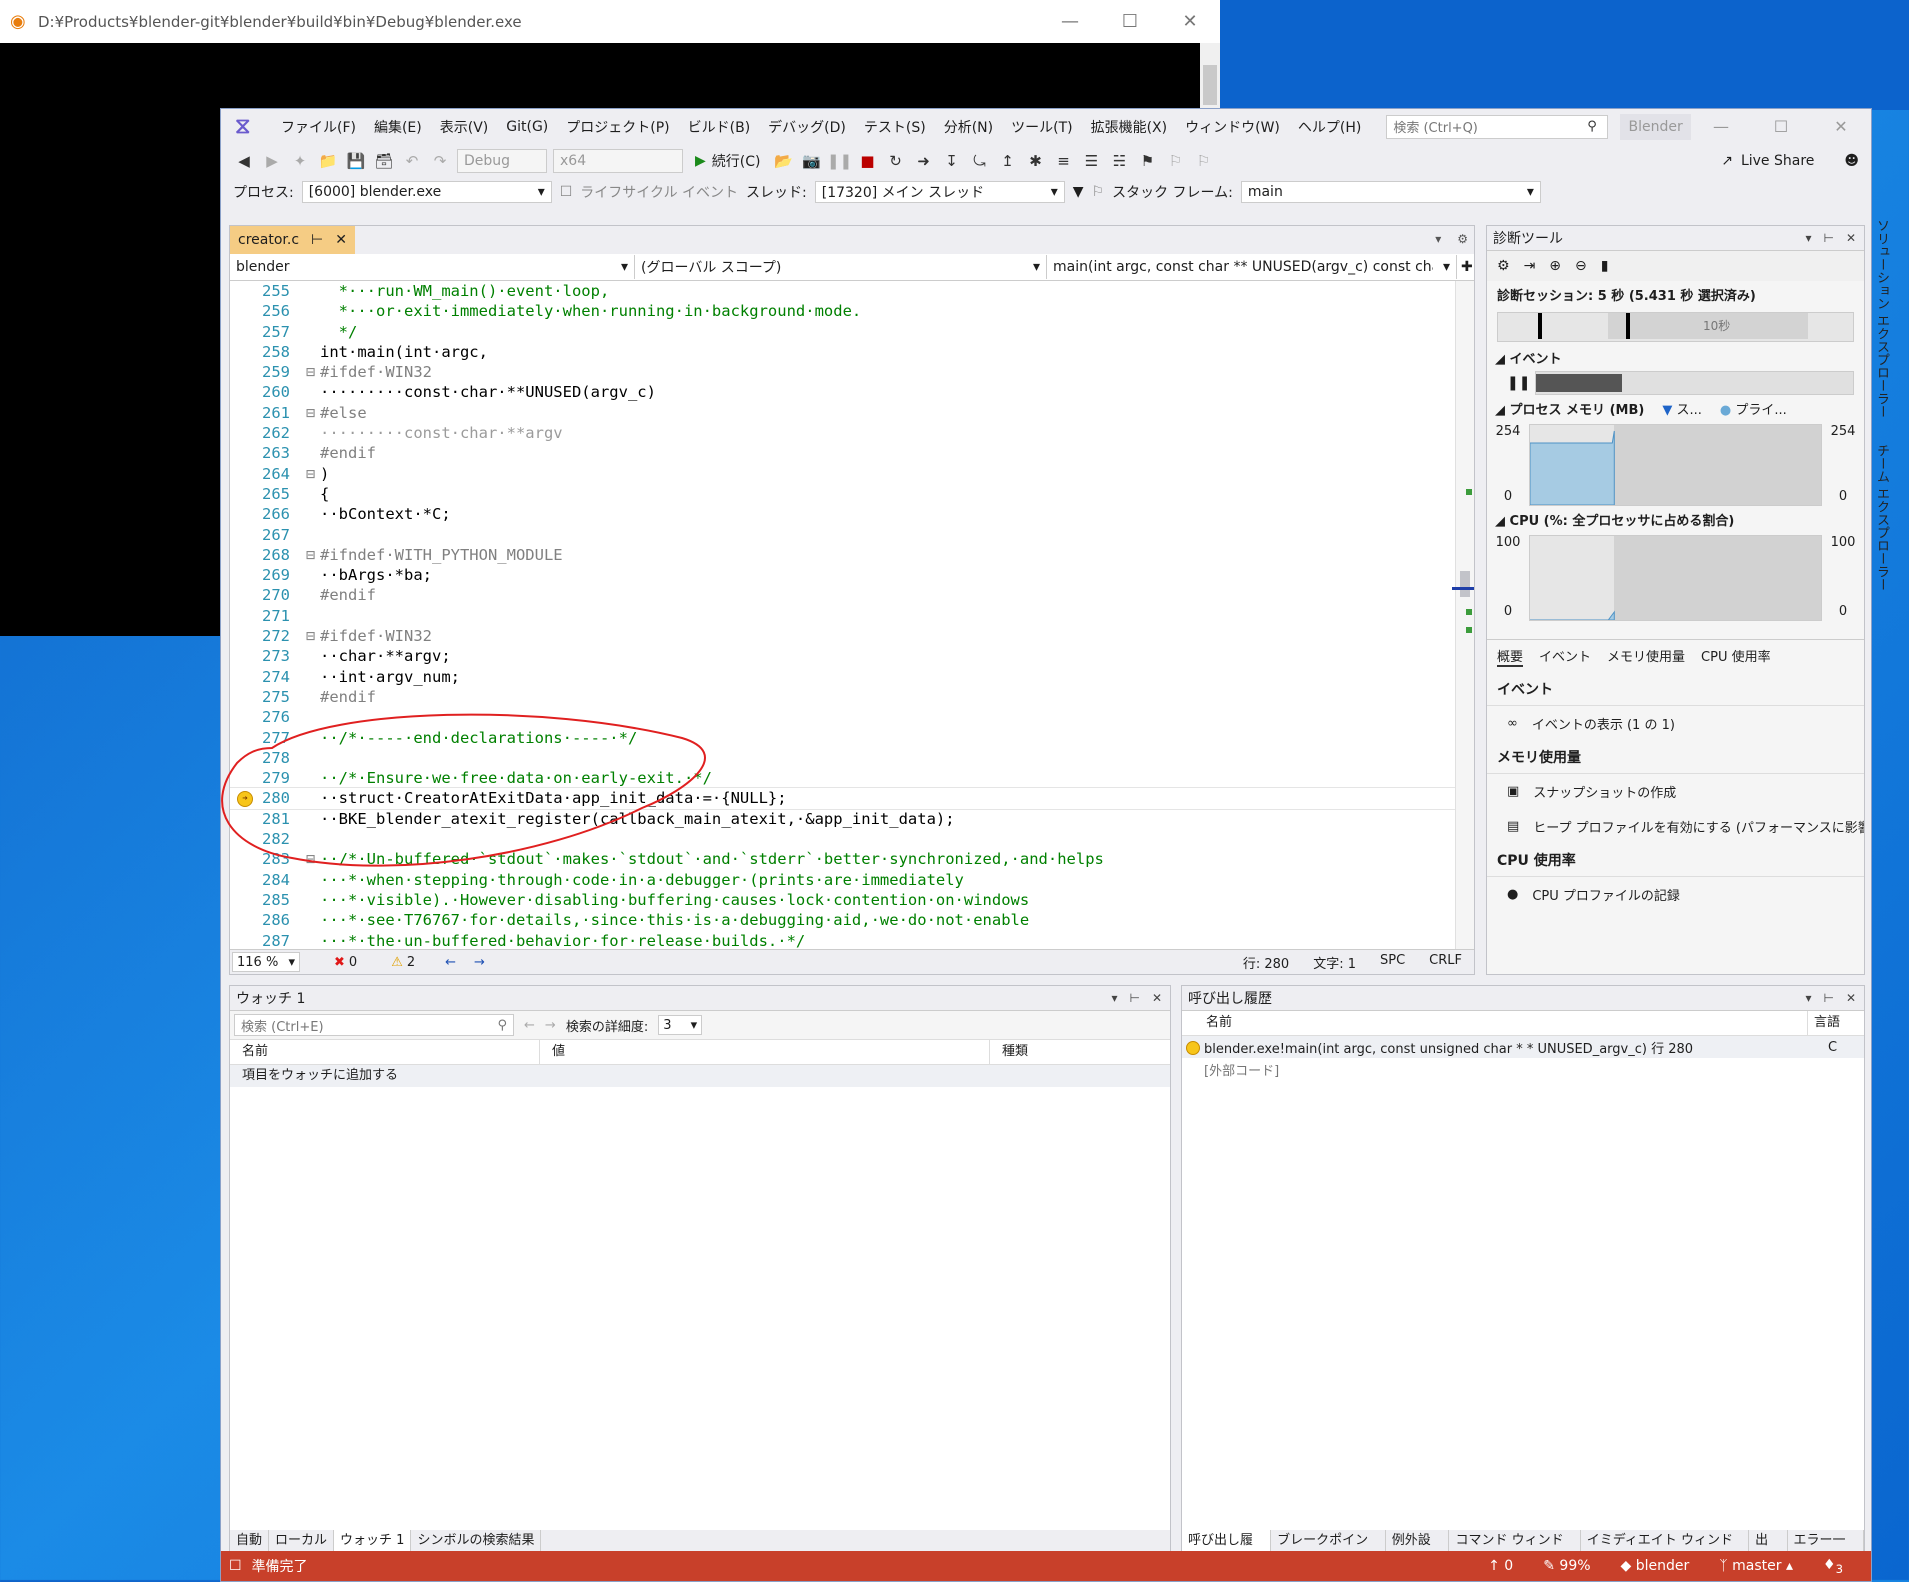  Describe the element at coordinates (432, 267) in the screenshot. I see `project-dropdown: blender ▾` at that location.